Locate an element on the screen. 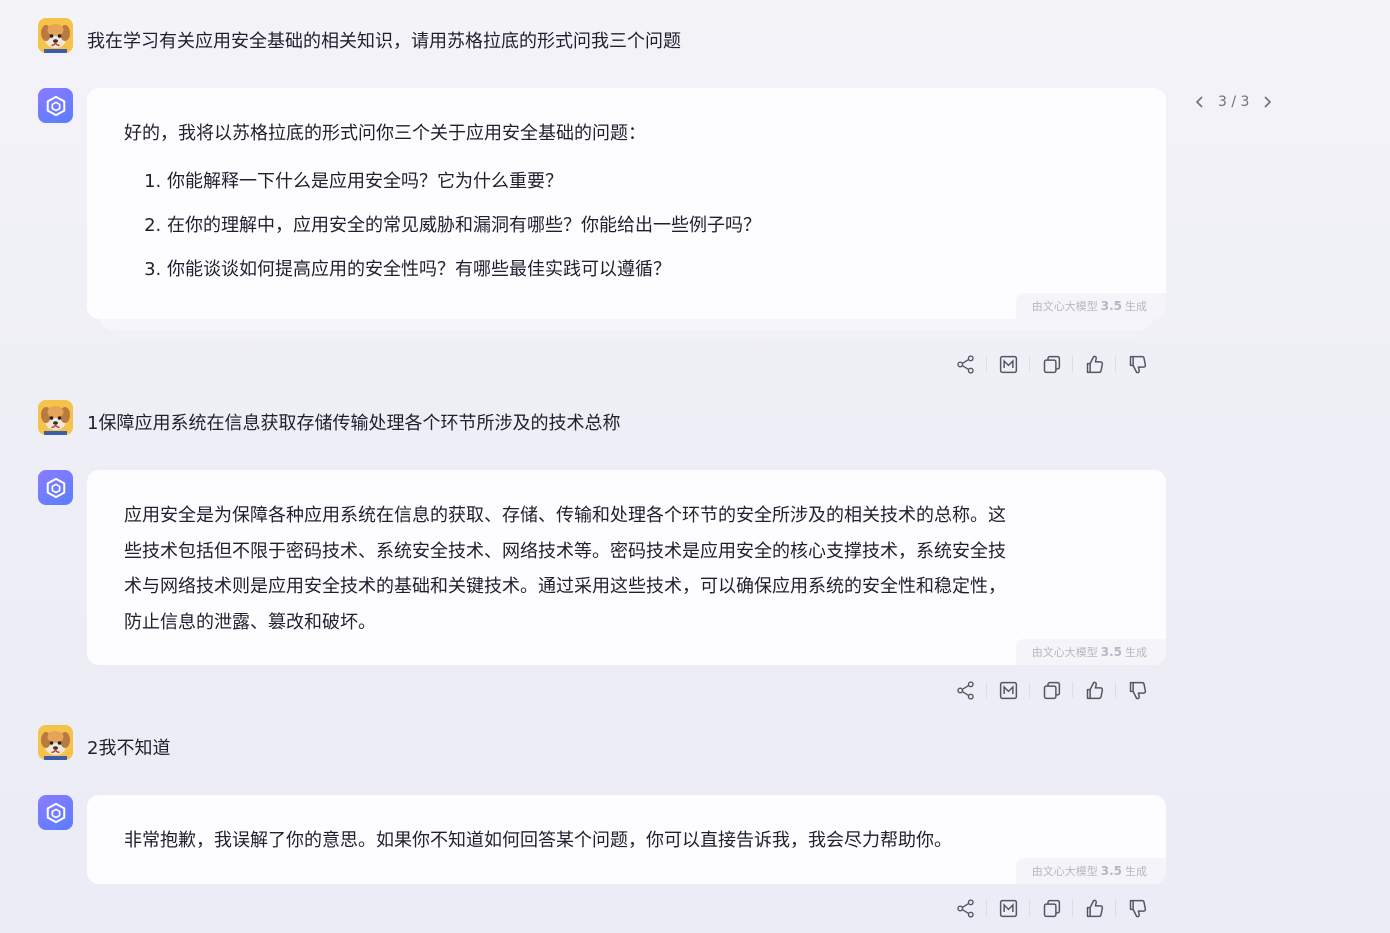 The height and width of the screenshot is (933, 1390). list-item: 你能谈谈如何提高应用的安全性吗？有哪些最佳实践可以遵循？ is located at coordinates (648, 270).